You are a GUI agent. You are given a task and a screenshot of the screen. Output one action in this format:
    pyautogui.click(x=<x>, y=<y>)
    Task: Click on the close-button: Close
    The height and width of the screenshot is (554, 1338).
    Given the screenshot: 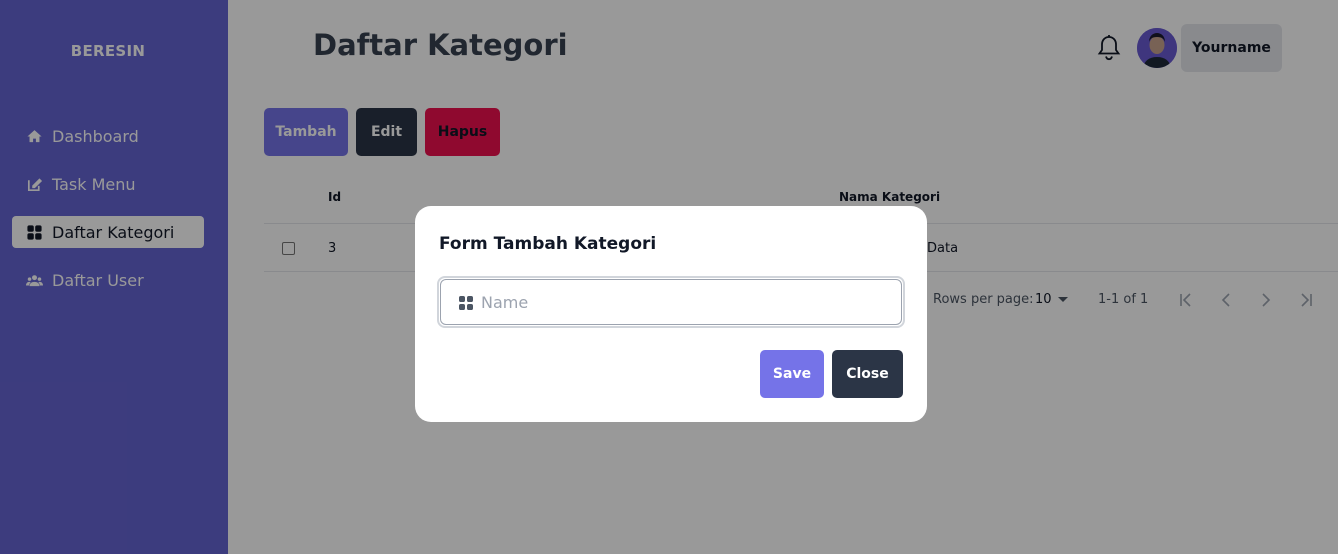 What is the action you would take?
    pyautogui.click(x=867, y=374)
    